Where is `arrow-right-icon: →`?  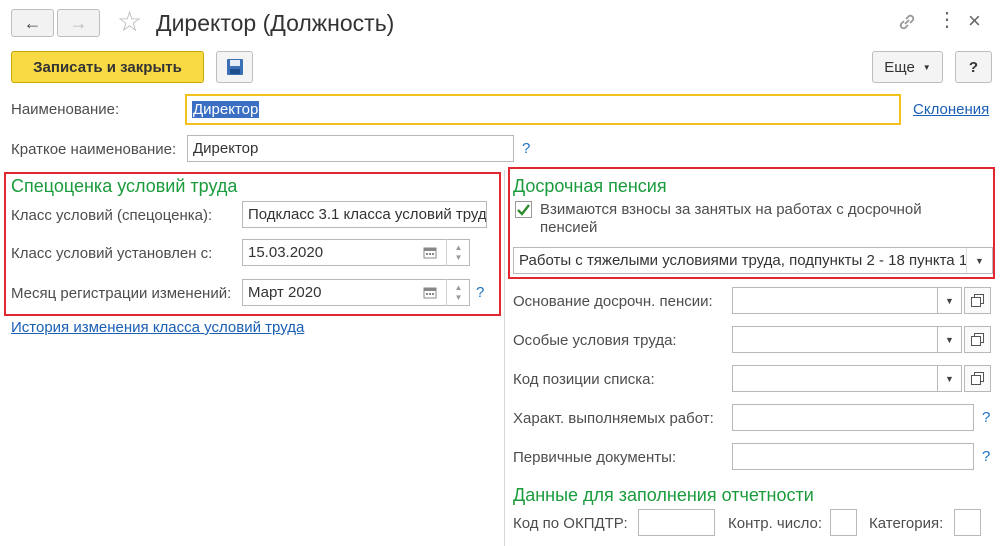
arrow-right-icon: → is located at coordinates (78, 22).